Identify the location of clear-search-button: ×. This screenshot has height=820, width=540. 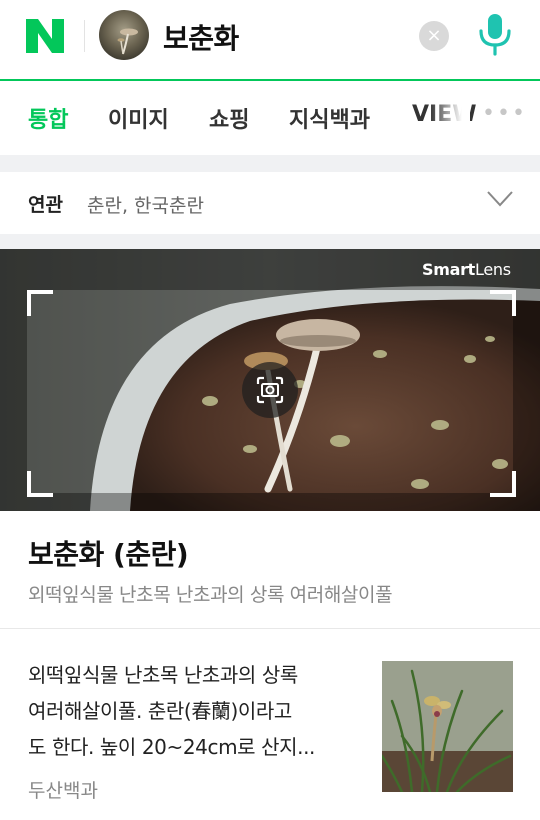
(434, 36).